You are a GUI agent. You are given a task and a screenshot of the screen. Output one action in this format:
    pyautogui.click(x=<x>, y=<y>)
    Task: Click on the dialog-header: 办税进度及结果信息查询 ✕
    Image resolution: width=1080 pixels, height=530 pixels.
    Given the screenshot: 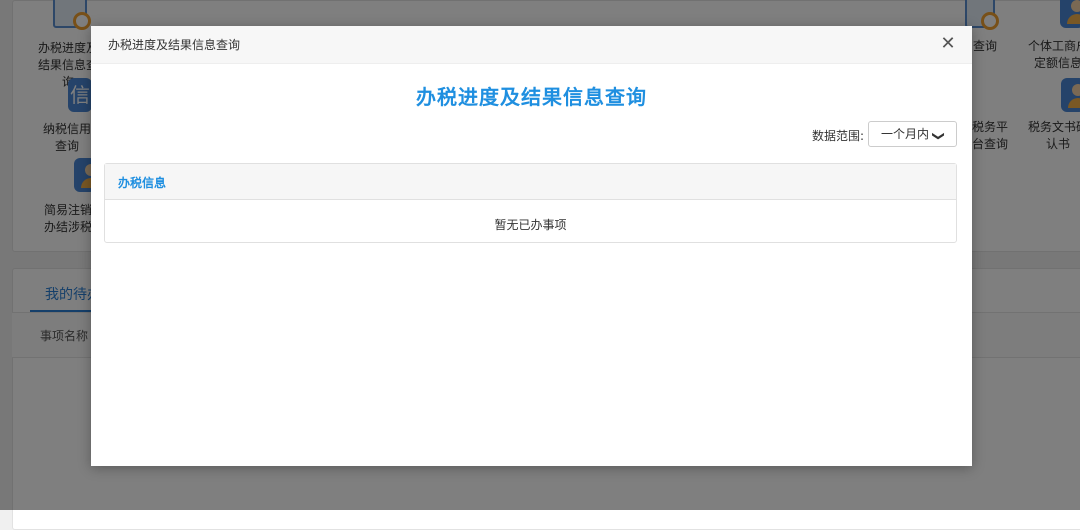 What is the action you would take?
    pyautogui.click(x=531, y=45)
    